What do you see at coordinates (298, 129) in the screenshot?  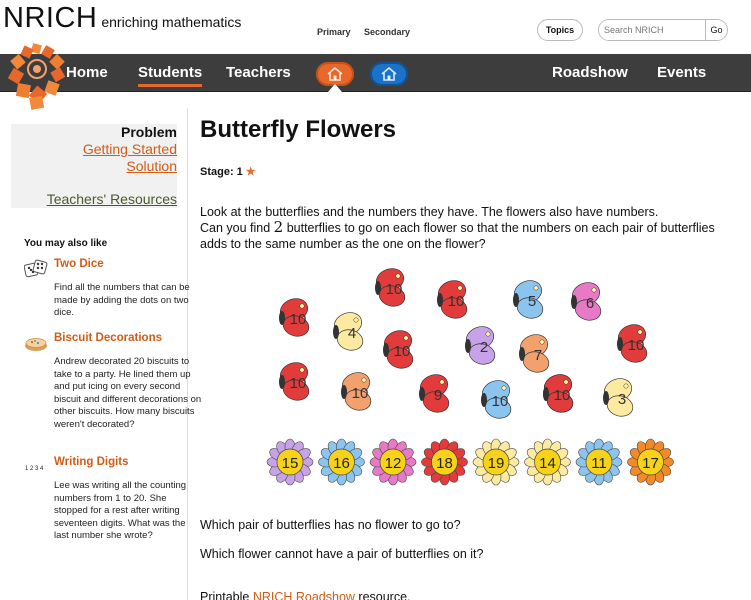 I see `page-title: Butterfly Flowers` at bounding box center [298, 129].